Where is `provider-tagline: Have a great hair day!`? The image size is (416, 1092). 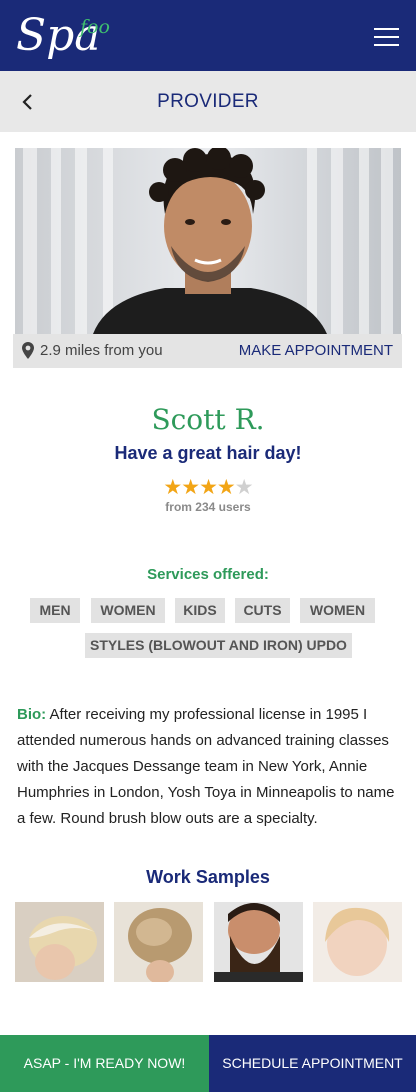
provider-tagline: Have a great hair day! is located at coordinates (208, 453).